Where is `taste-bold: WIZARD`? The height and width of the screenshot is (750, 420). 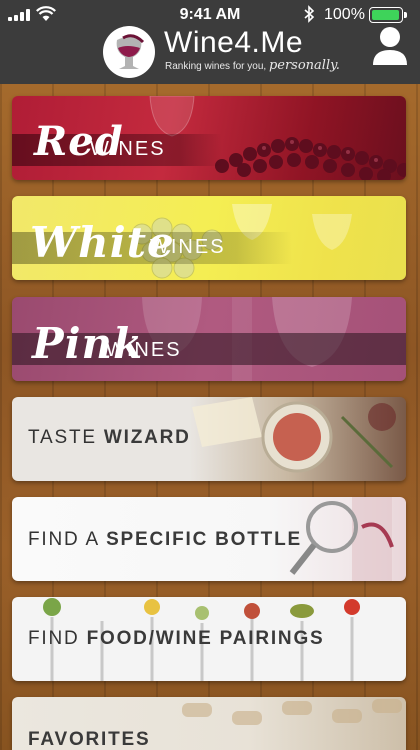
taste-bold: WIZARD is located at coordinates (147, 437).